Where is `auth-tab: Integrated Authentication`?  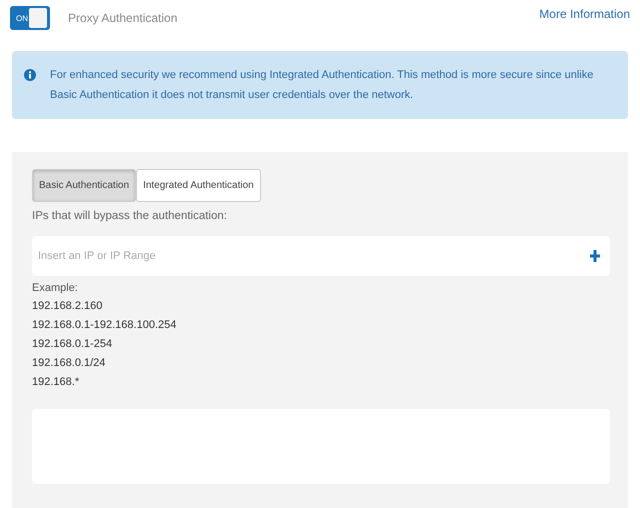 auth-tab: Integrated Authentication is located at coordinates (198, 185).